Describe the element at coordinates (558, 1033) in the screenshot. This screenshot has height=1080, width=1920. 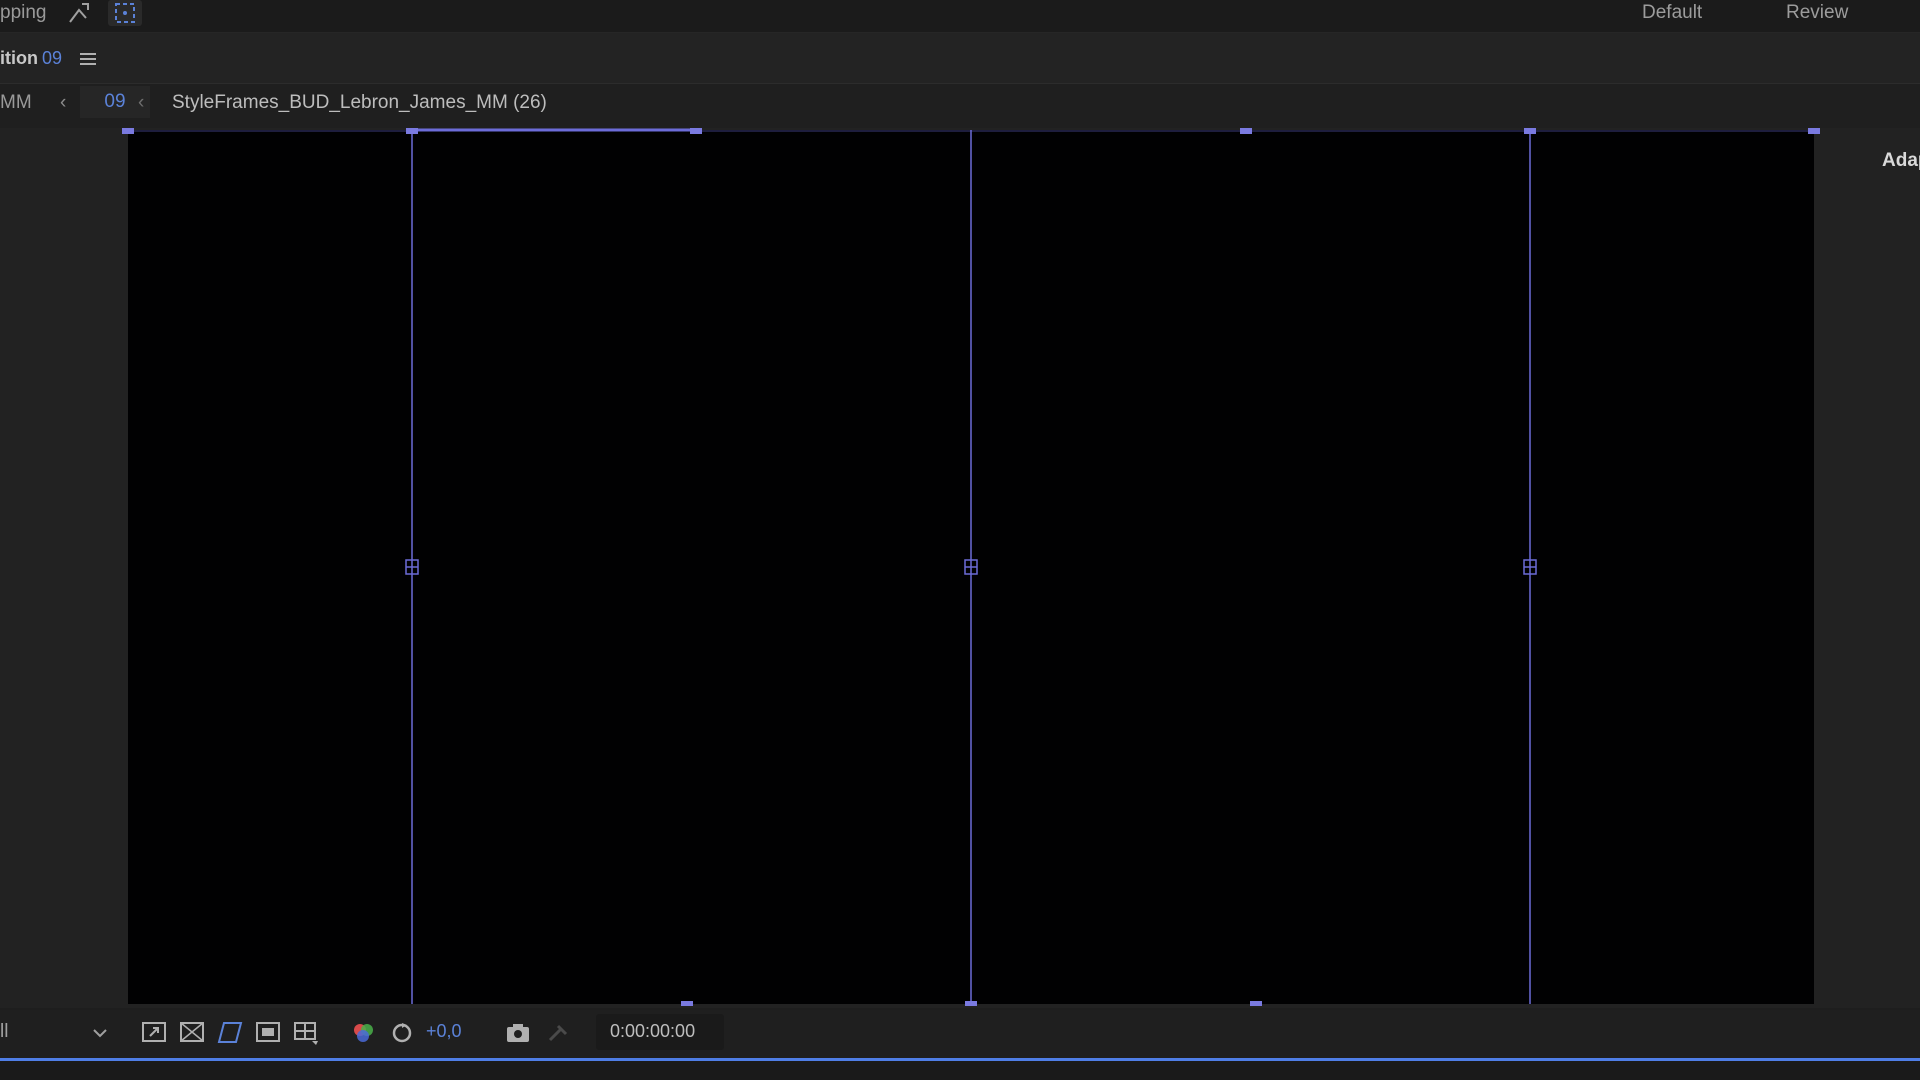
I see `show-snapshot-icon` at that location.